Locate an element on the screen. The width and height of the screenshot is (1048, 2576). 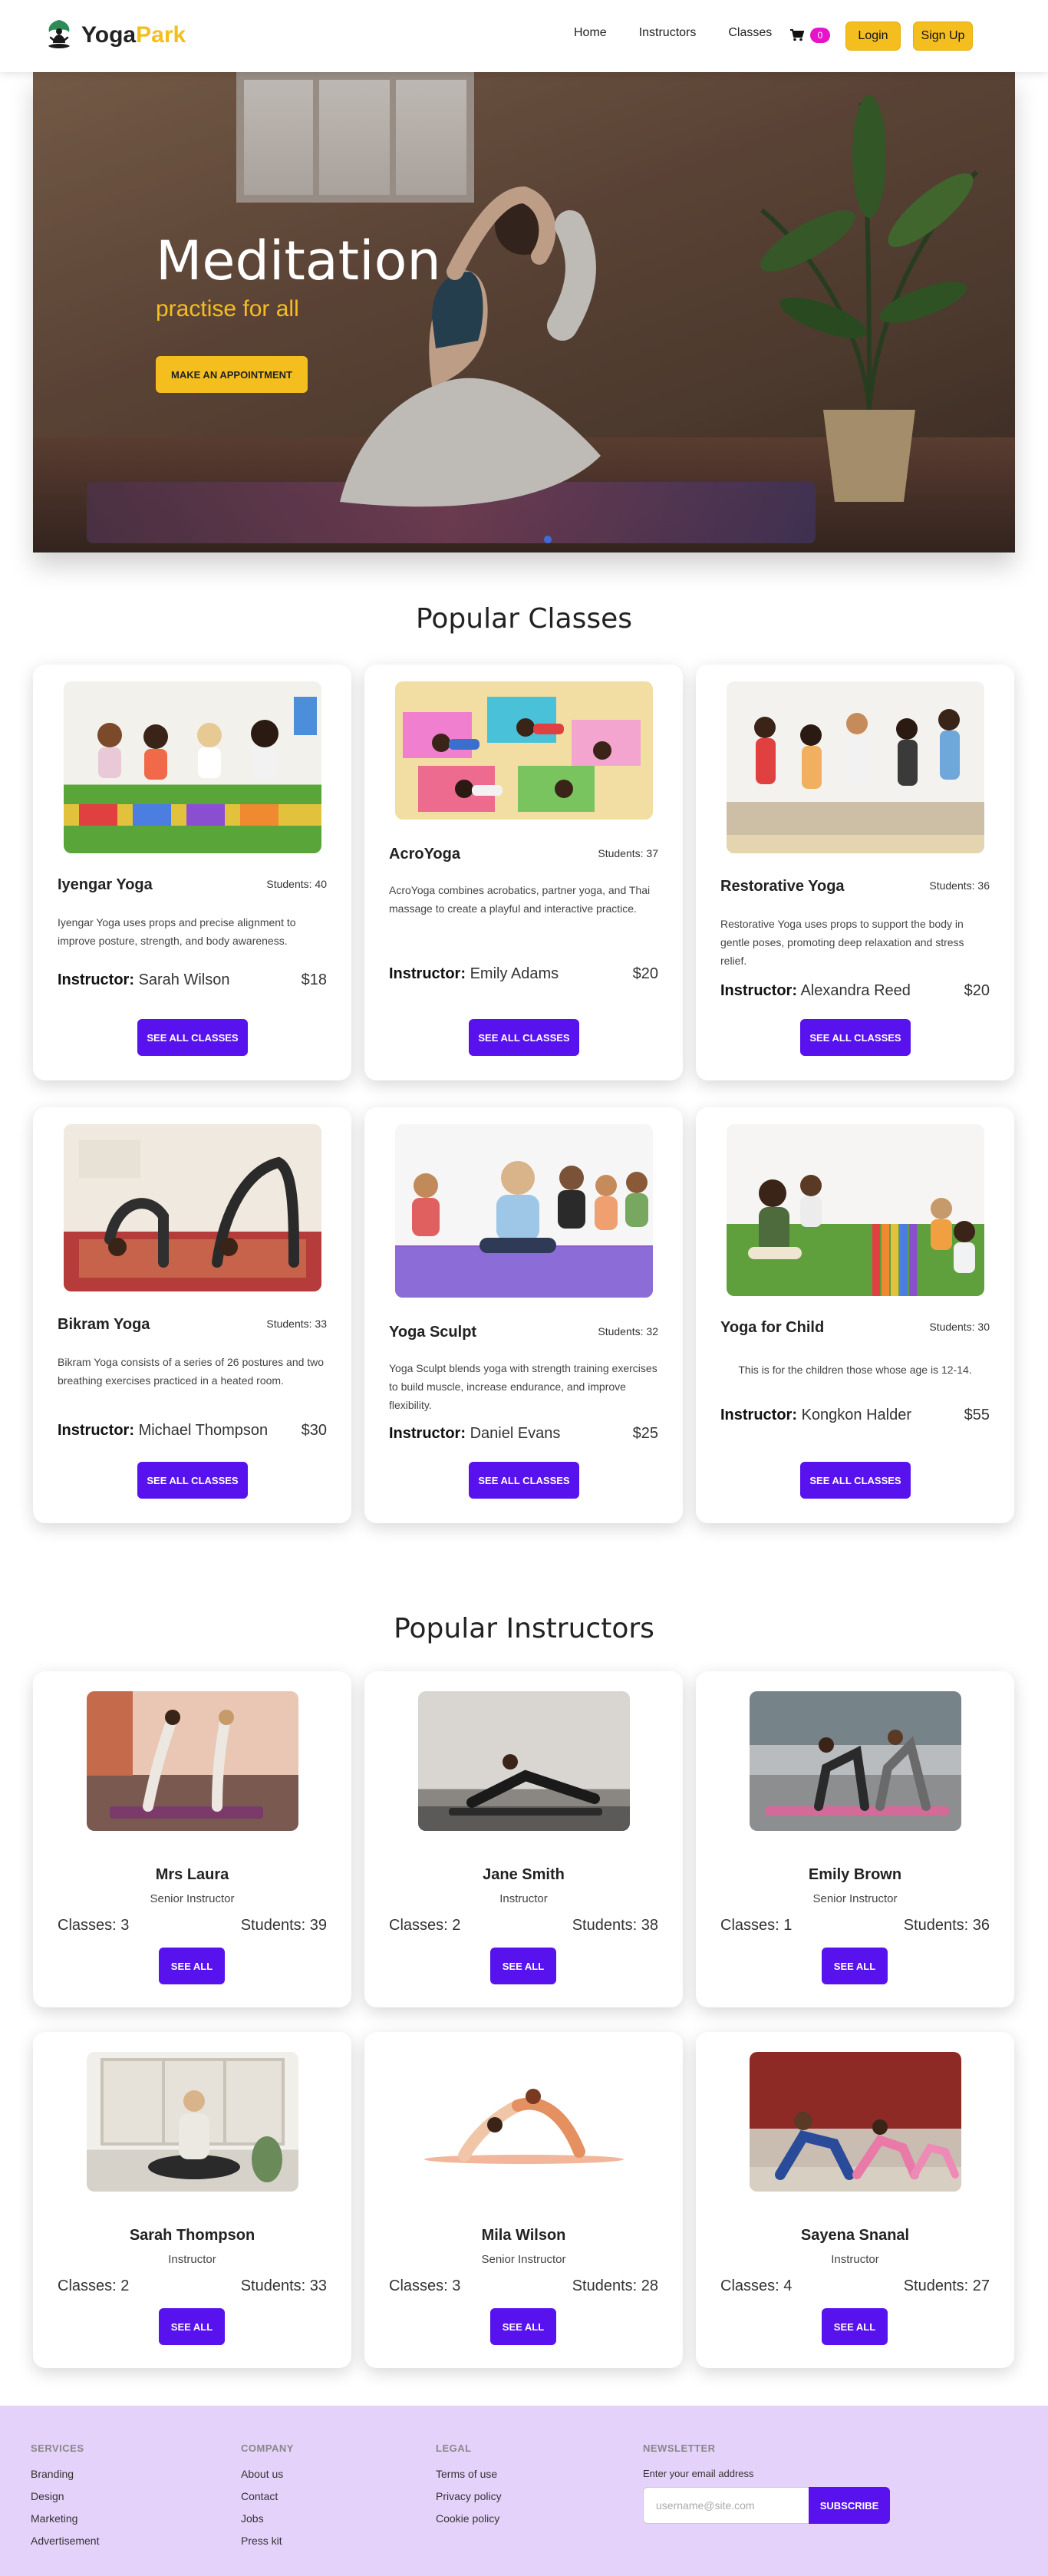
class-image-bikram is located at coordinates (192, 1207).